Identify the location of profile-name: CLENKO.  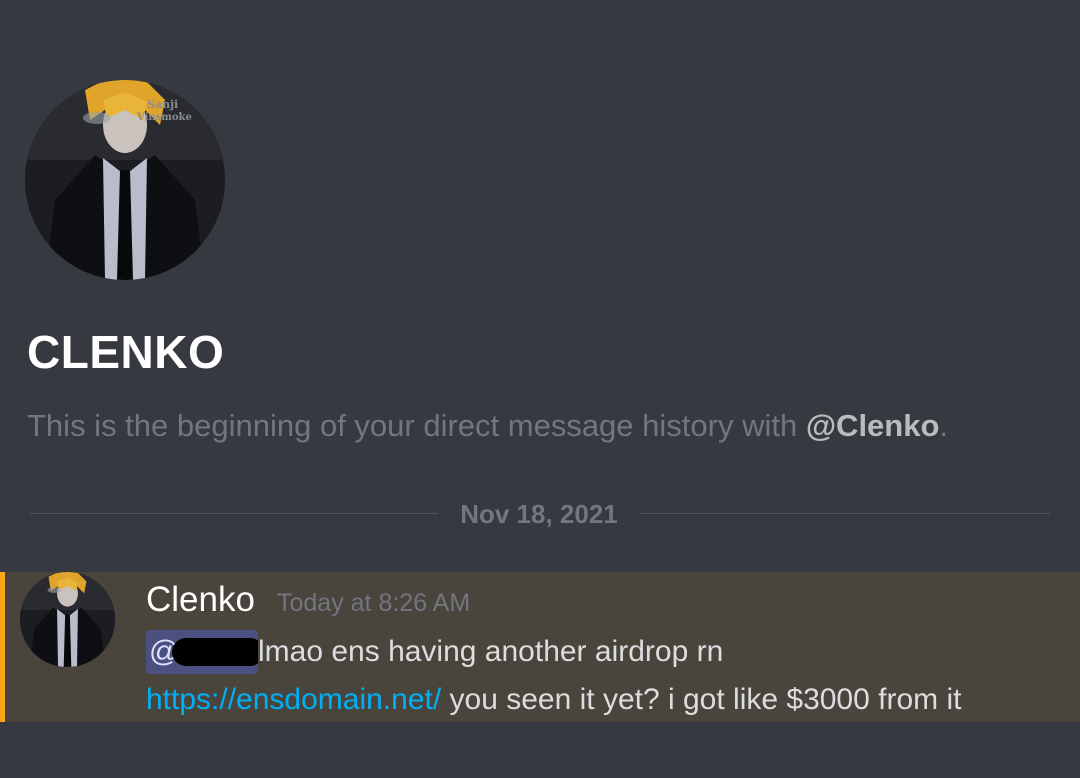
(126, 352).